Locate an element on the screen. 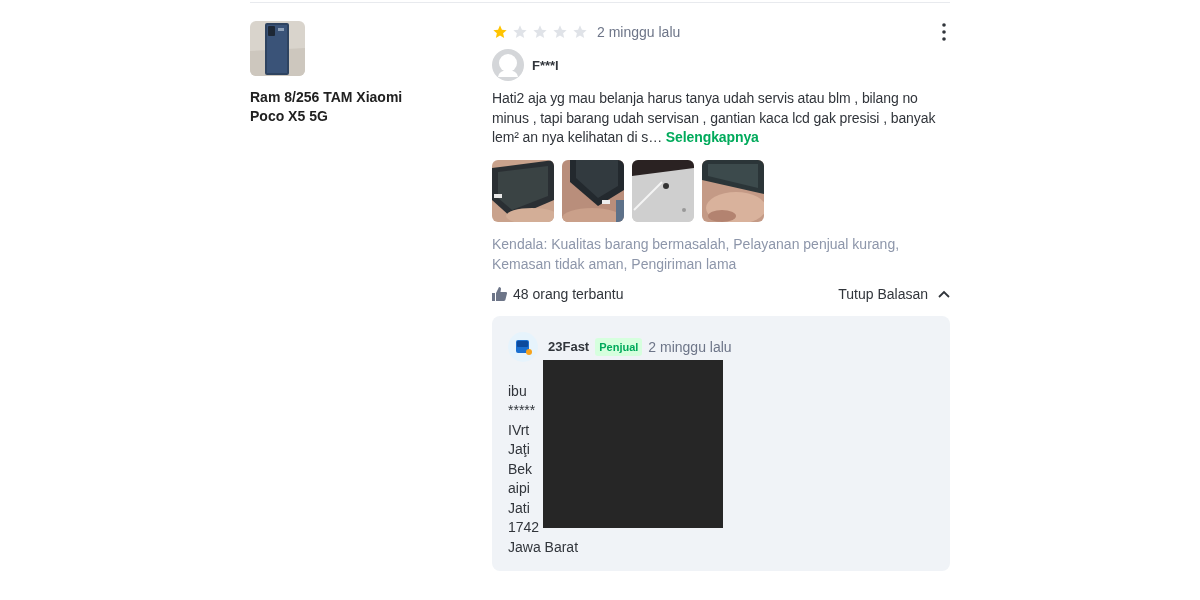 This screenshot has height=600, width=1200. reply-line: ibu is located at coordinates (518, 391).